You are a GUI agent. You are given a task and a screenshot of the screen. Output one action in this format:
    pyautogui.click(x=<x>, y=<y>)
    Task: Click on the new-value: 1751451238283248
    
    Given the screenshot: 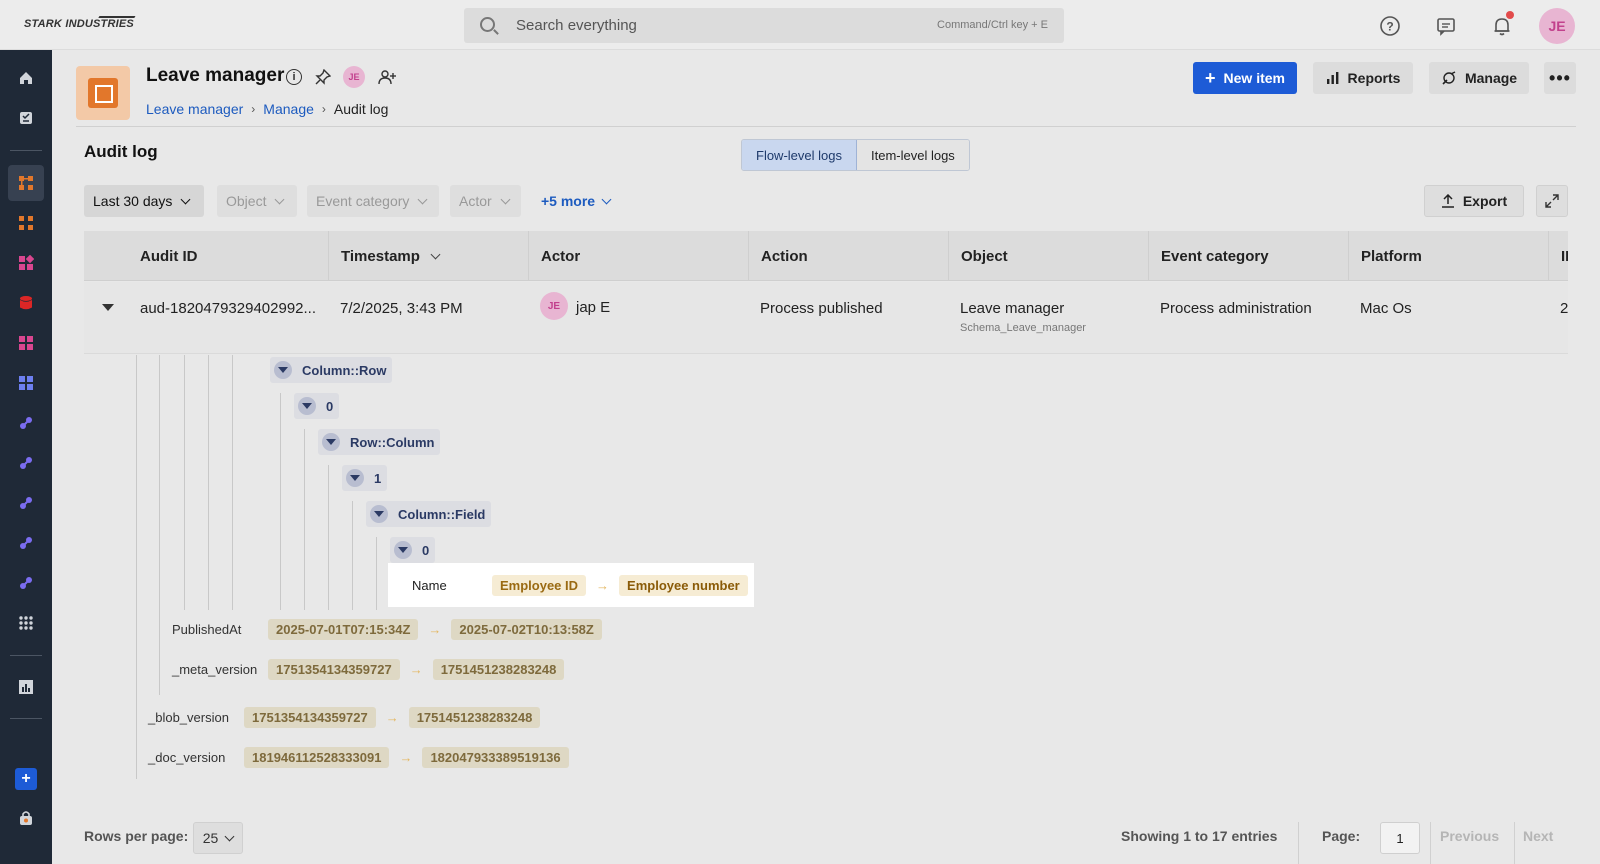 What is the action you would take?
    pyautogui.click(x=498, y=669)
    